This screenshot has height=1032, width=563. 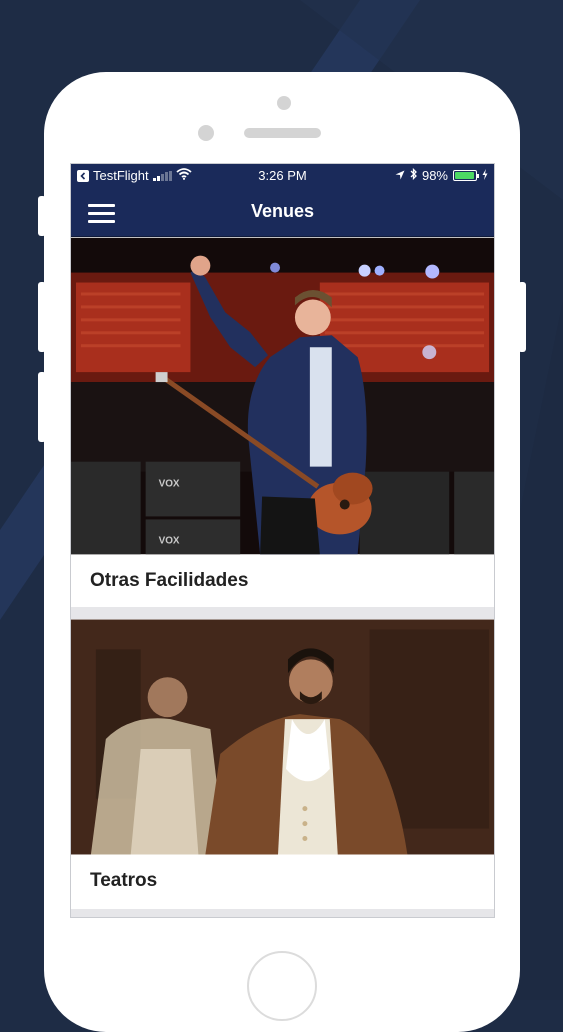 What do you see at coordinates (413, 175) in the screenshot?
I see `bluetooth-icon` at bounding box center [413, 175].